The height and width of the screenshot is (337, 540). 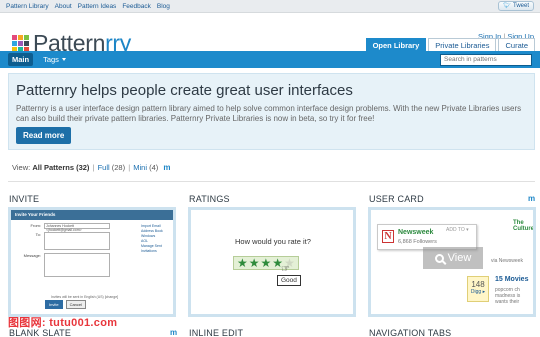 What do you see at coordinates (478, 284) in the screenshot?
I see `digg-count: 148` at bounding box center [478, 284].